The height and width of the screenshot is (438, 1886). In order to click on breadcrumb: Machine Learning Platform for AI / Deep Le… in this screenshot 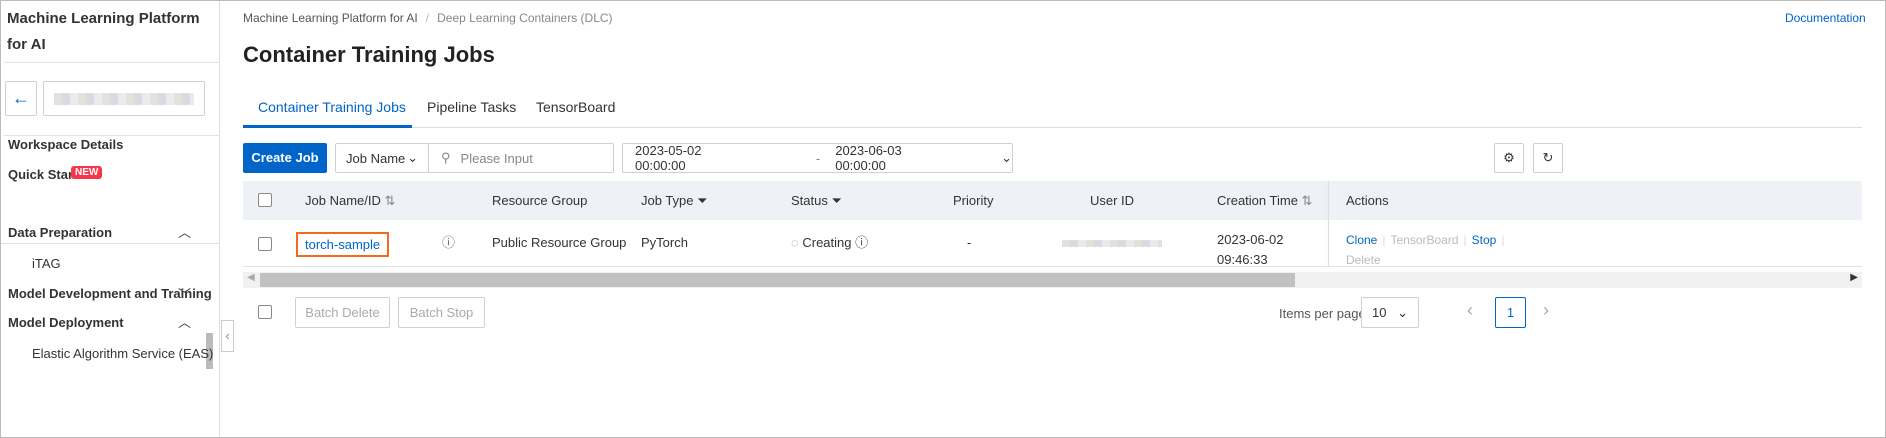, I will do `click(428, 18)`.